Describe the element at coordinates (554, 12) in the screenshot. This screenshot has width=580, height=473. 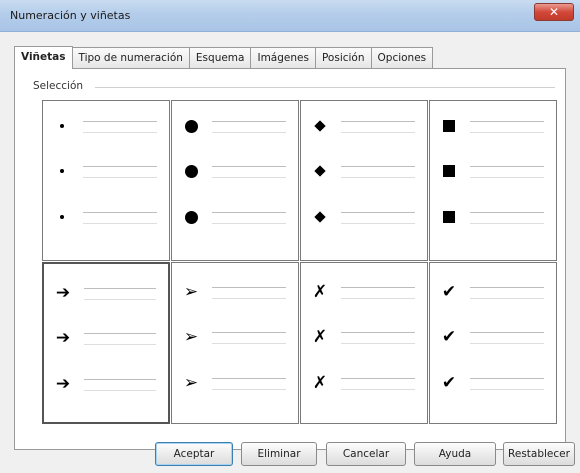
I see `close-button: ✕` at that location.